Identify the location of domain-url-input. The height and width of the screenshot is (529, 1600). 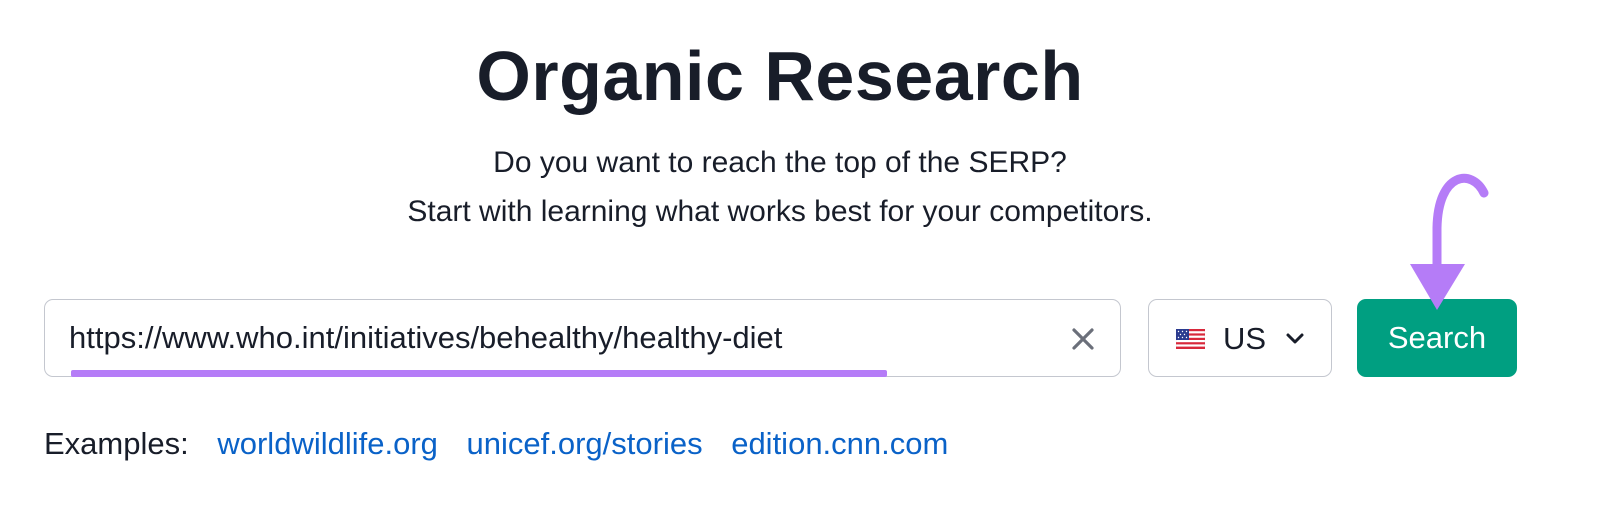
(549, 338).